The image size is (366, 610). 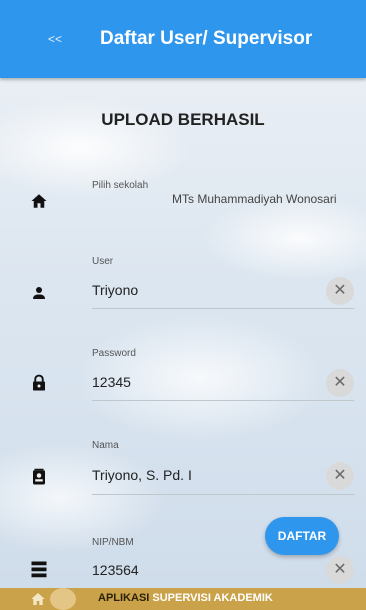 What do you see at coordinates (206, 38) in the screenshot?
I see `page-title: Daftar User/ Supervisor` at bounding box center [206, 38].